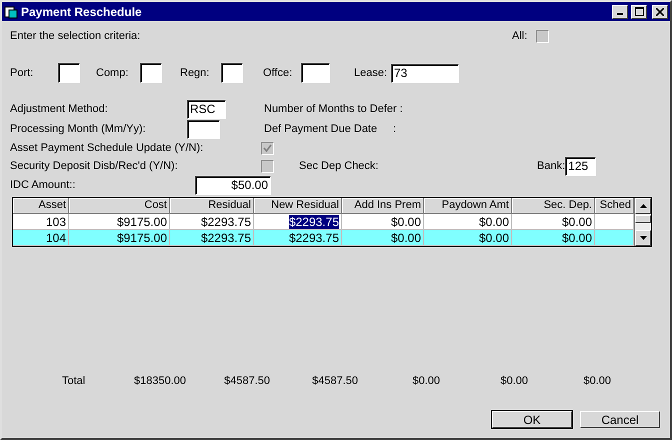  I want to click on all-label: All:, so click(520, 36).